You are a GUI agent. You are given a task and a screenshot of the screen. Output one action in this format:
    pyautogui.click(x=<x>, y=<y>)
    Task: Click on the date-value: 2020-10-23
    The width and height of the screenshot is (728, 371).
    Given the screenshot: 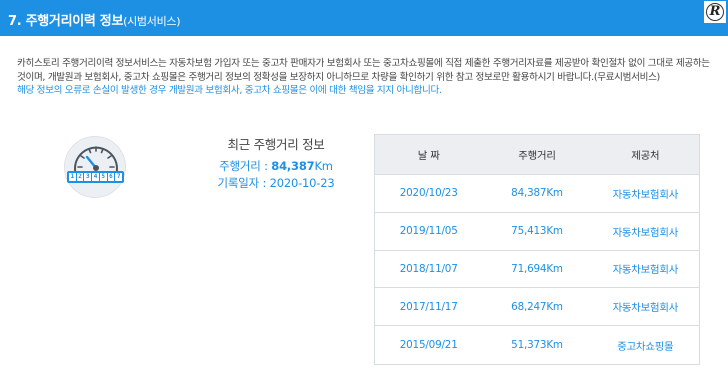 What is the action you would take?
    pyautogui.click(x=302, y=183)
    